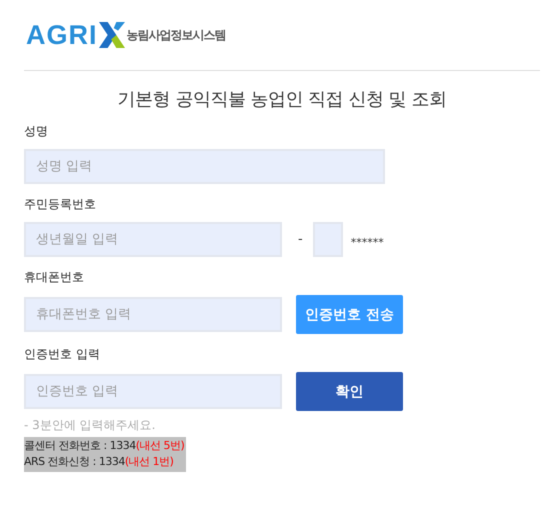 The height and width of the screenshot is (530, 544). Describe the element at coordinates (153, 391) in the screenshot. I see `input-field: 인증번호 입력` at that location.